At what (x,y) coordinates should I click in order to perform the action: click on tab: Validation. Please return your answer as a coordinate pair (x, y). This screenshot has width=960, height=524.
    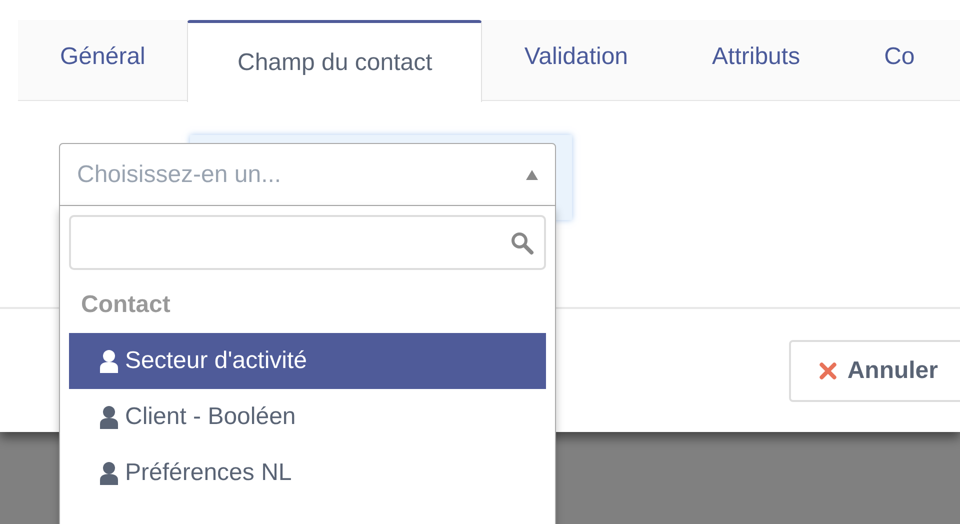
    Looking at the image, I should click on (576, 60).